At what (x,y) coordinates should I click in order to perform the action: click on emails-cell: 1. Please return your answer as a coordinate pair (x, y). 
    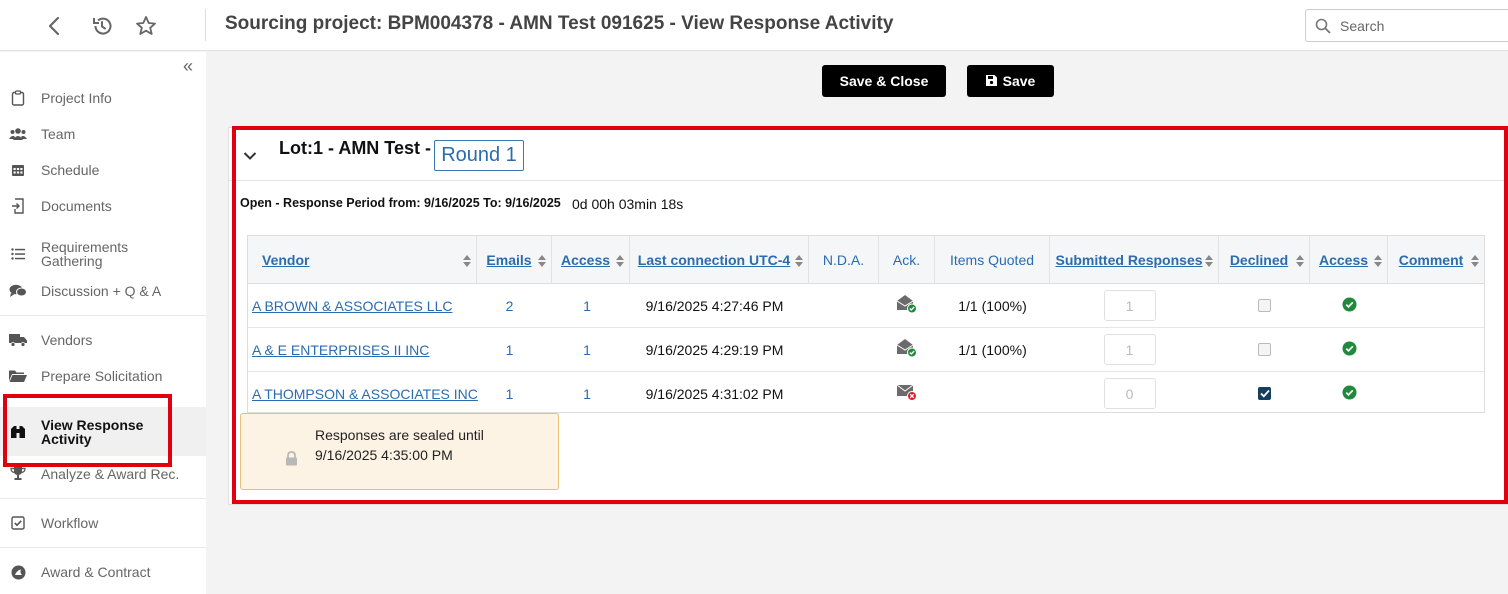
    Looking at the image, I should click on (509, 349).